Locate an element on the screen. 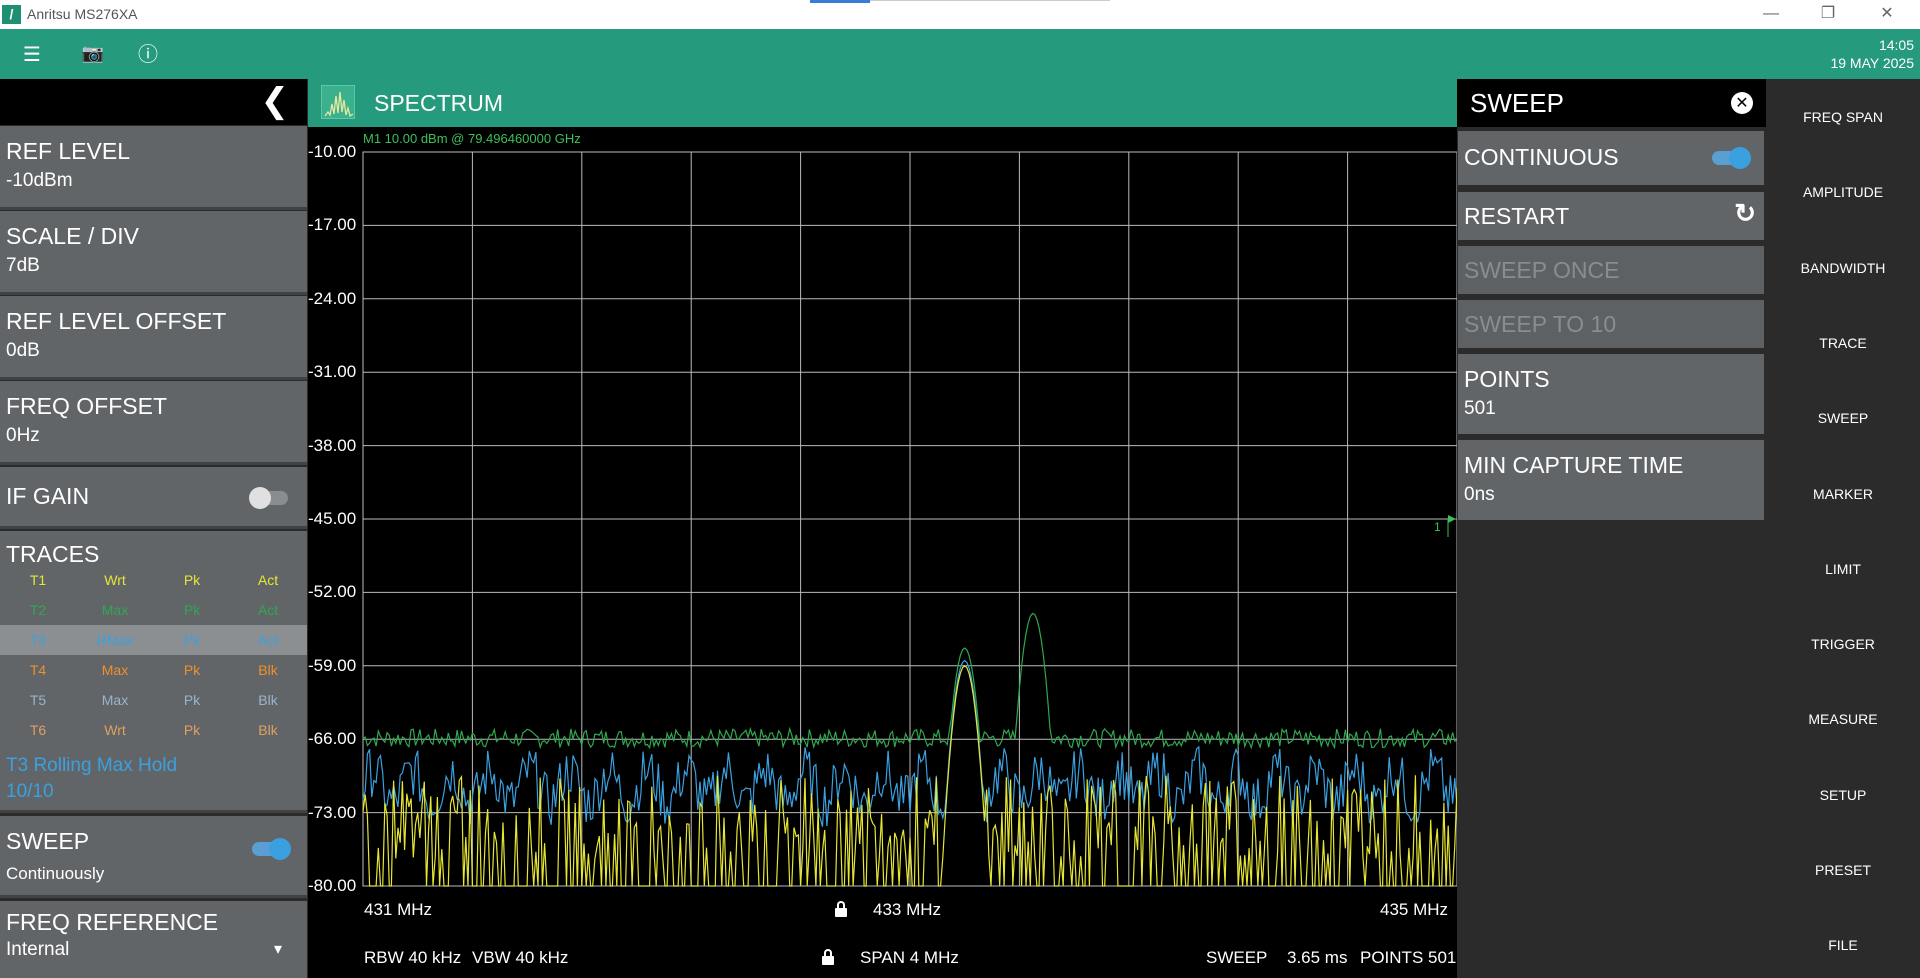 This screenshot has height=978, width=1920. sweep-toggle is located at coordinates (271, 849).